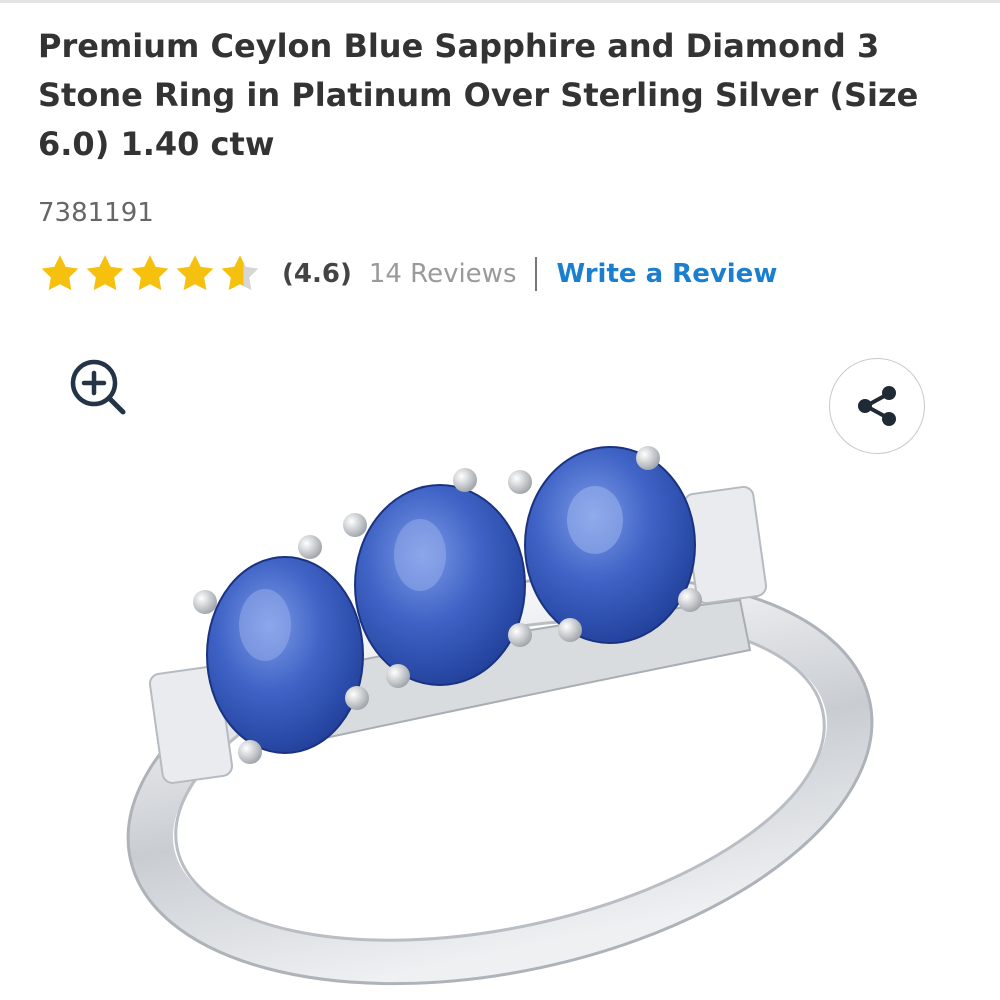 The width and height of the screenshot is (1000, 1000). Describe the element at coordinates (317, 274) in the screenshot. I see `rating-value: (4.6)` at that location.